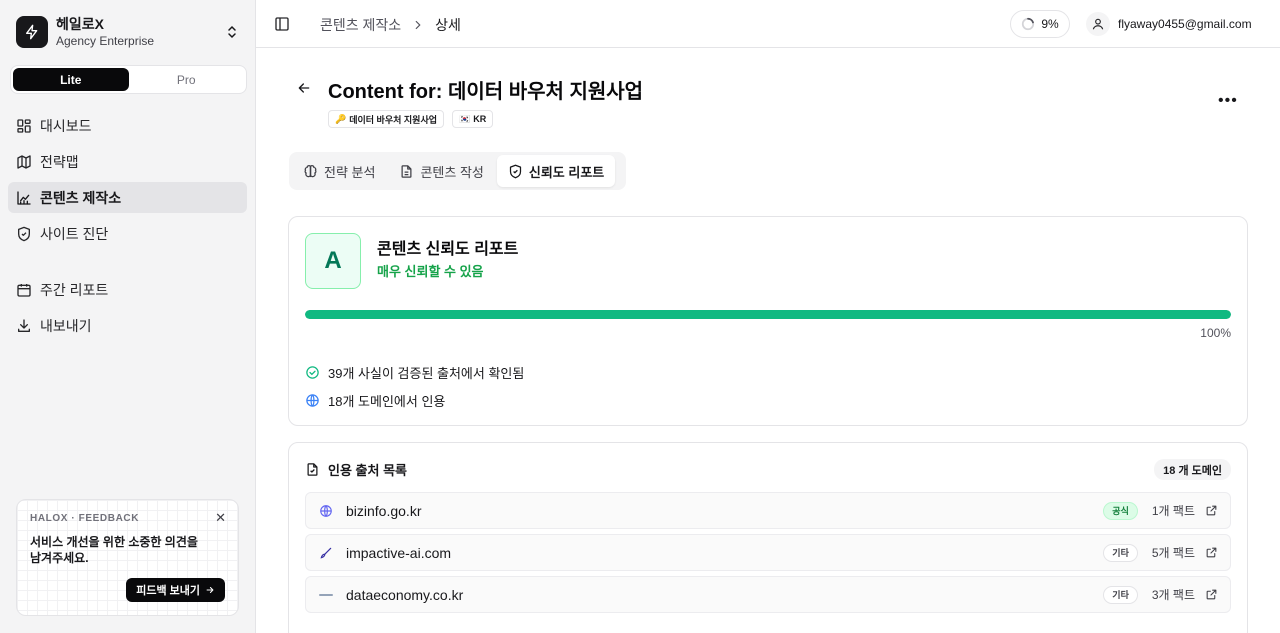  Describe the element at coordinates (486, 92) in the screenshot. I see `page-title: Content for: 데이터 바우처 지원사업` at that location.